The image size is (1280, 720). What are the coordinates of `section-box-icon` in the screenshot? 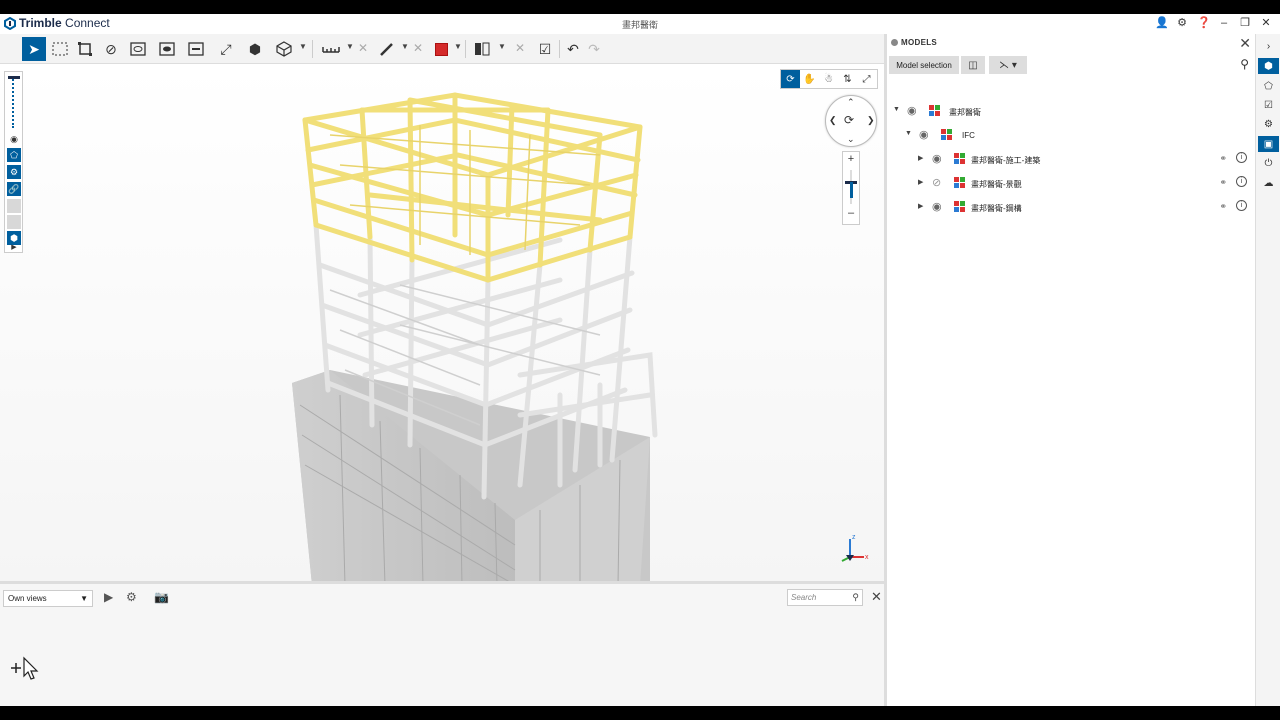 It's located at (196, 49).